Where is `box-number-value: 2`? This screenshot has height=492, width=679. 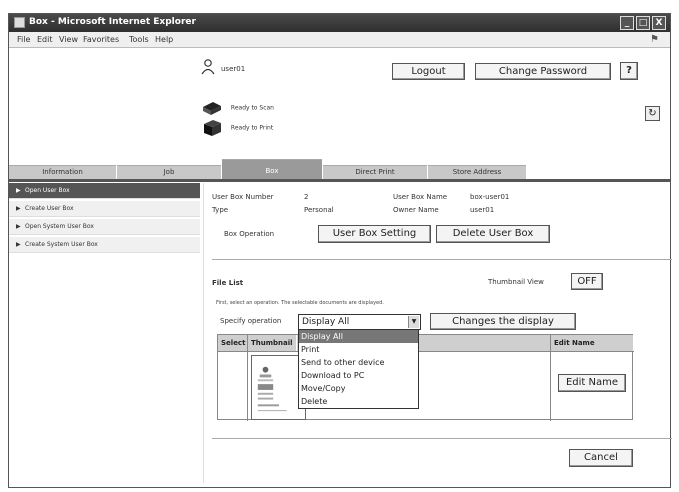
box-number-value: 2 is located at coordinates (306, 197).